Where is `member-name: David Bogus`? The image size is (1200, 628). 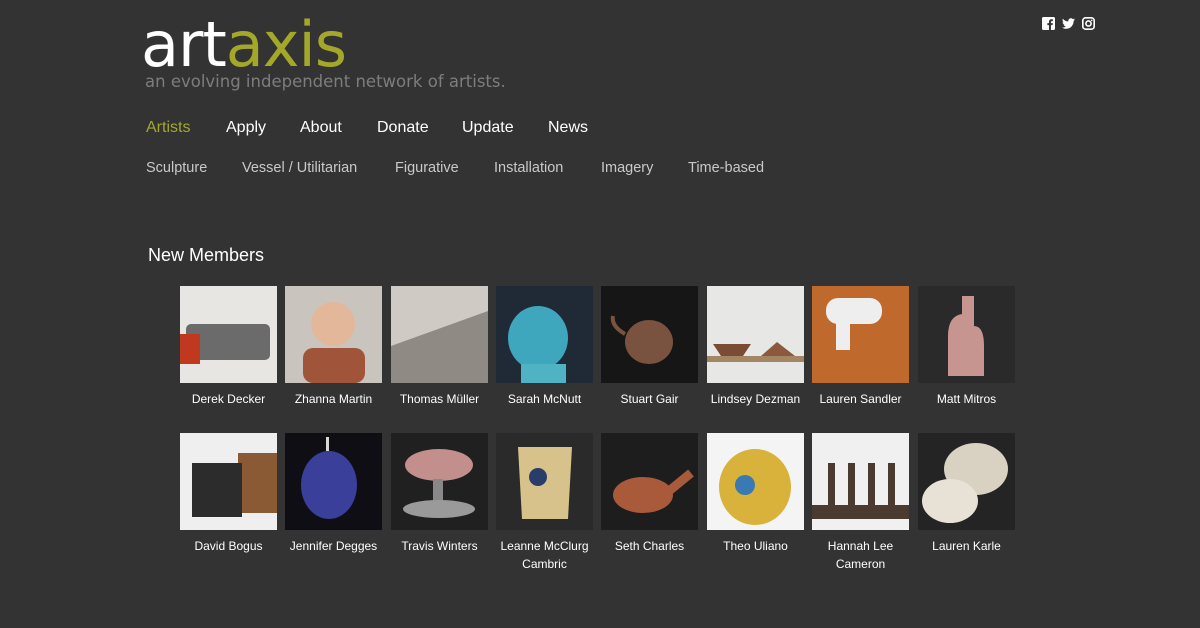
member-name: David Bogus is located at coordinates (228, 546).